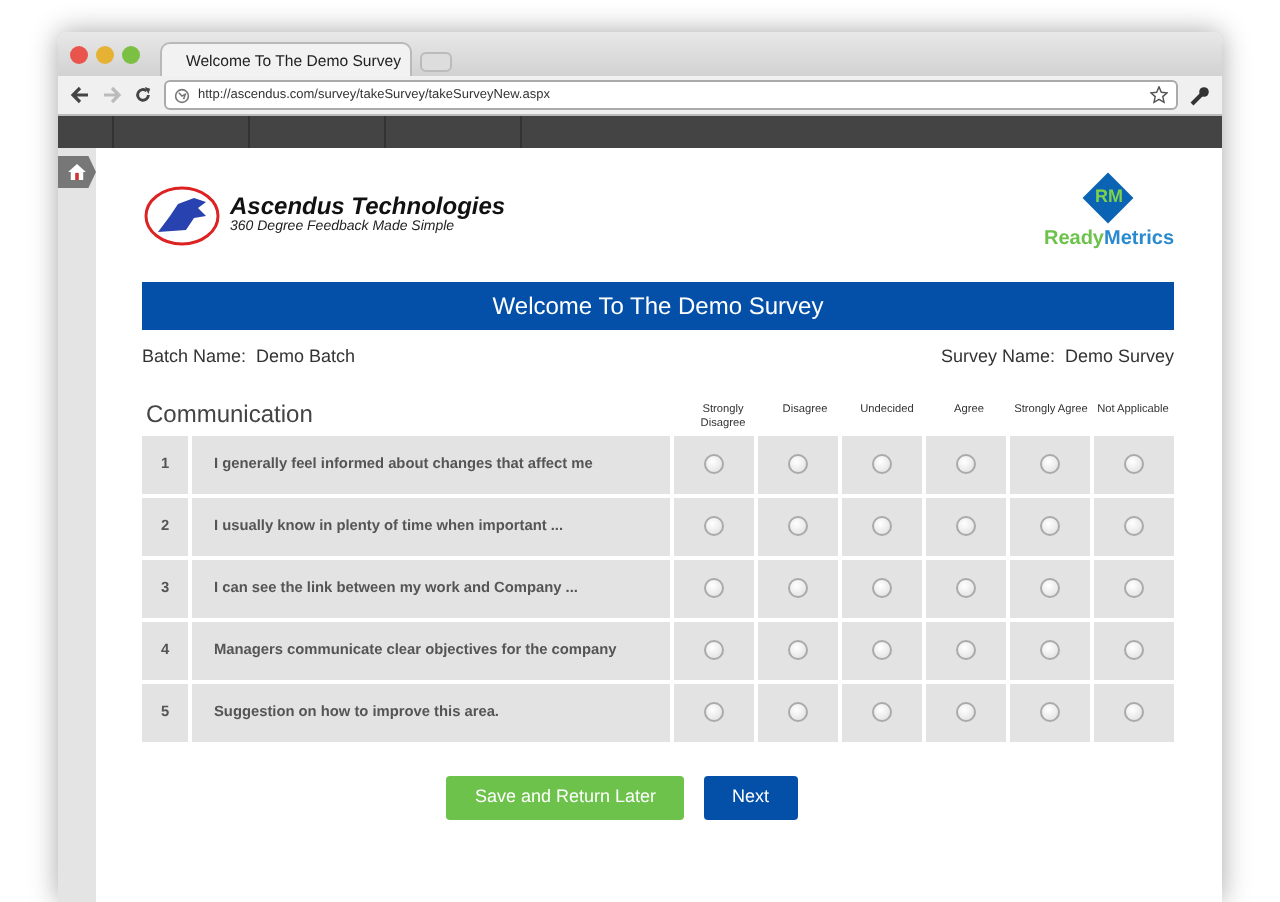  Describe the element at coordinates (1057, 357) in the screenshot. I see `survey-name: Survey Name: Demo Survey` at that location.